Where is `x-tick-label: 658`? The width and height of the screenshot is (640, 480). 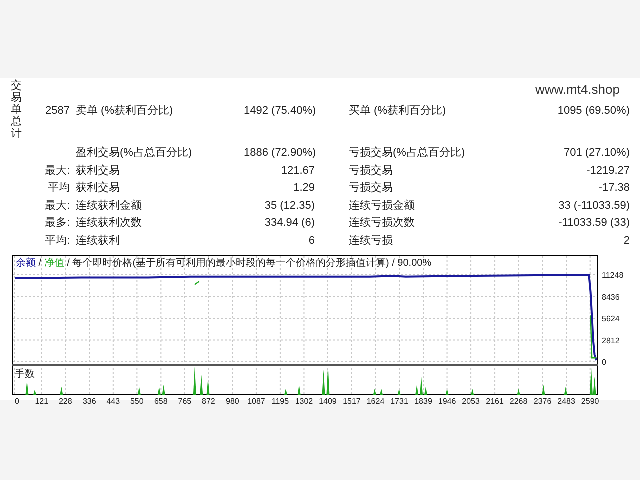
x-tick-label: 658 is located at coordinates (161, 400).